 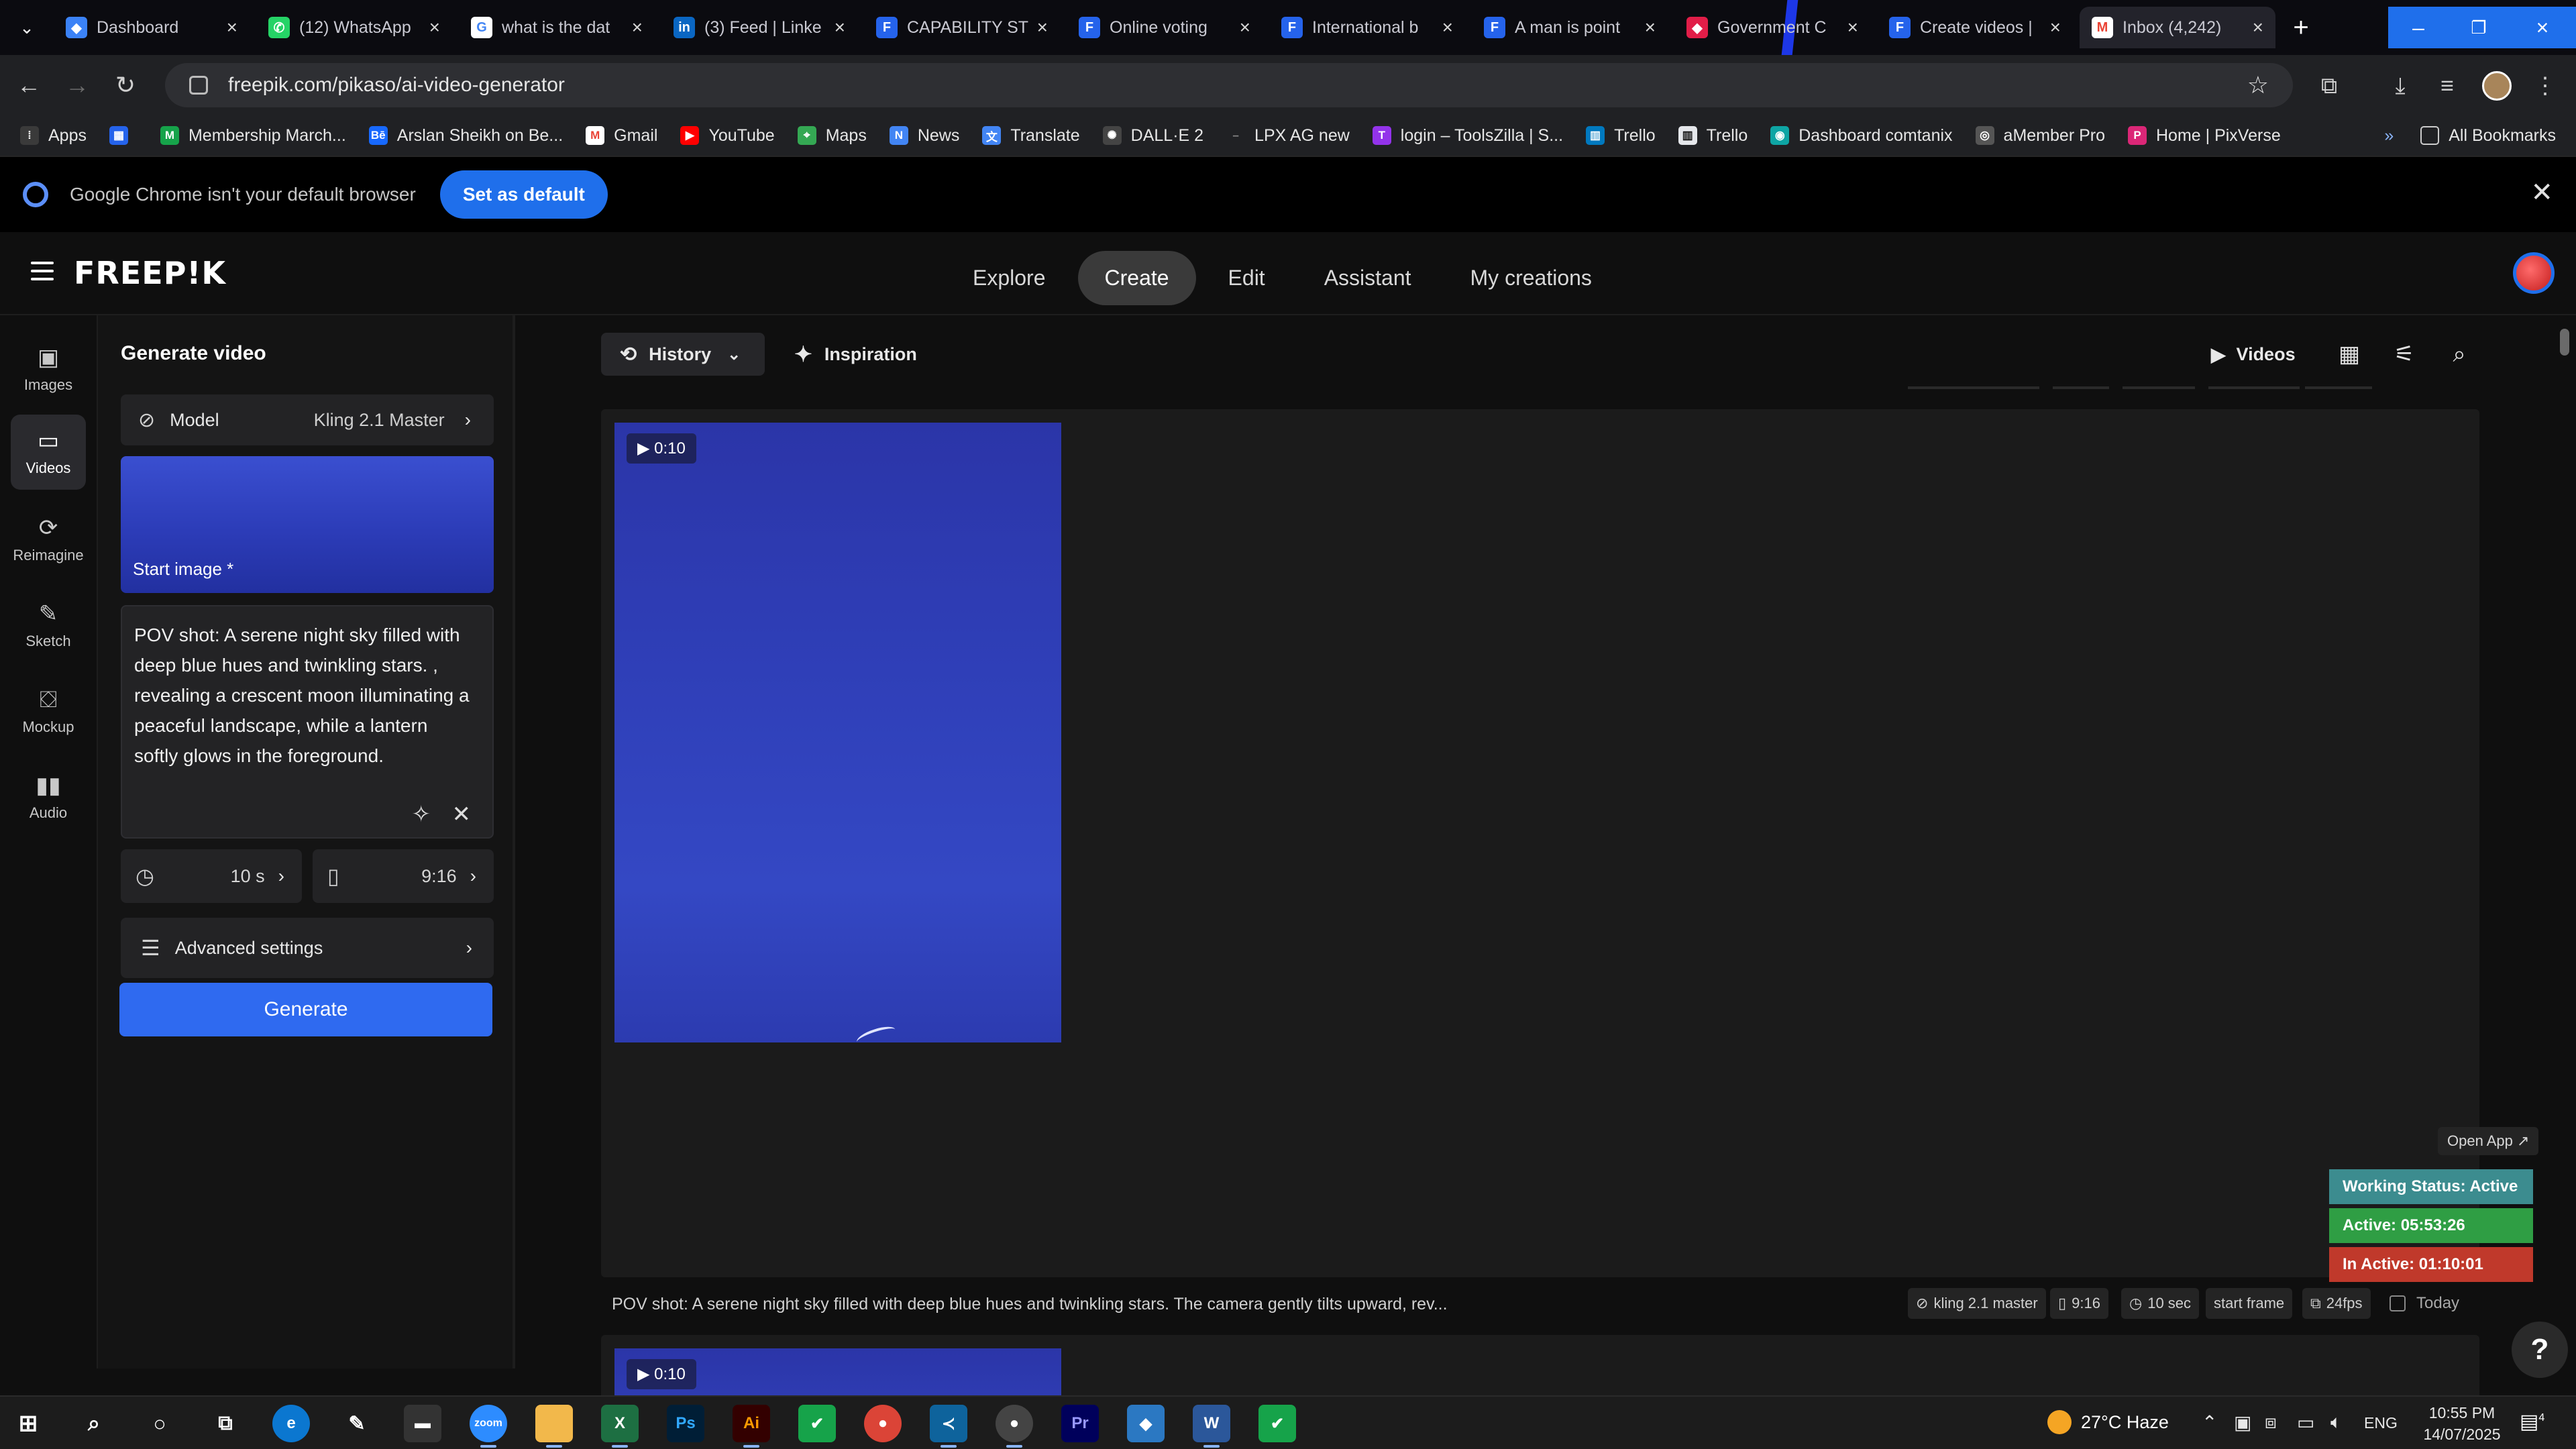 What do you see at coordinates (123, 135) in the screenshot?
I see `bookmark-grid: ▦` at bounding box center [123, 135].